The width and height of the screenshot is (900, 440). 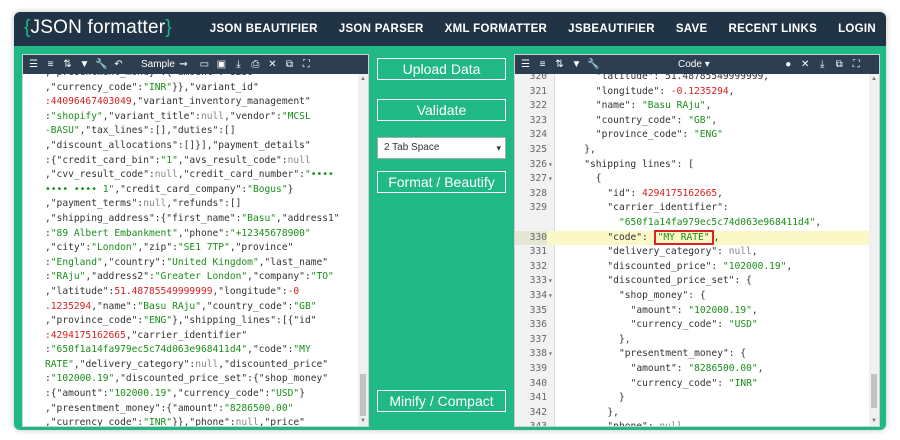 I want to click on code-token: ,"presentment_money":{"amount":, so click(x=135, y=408).